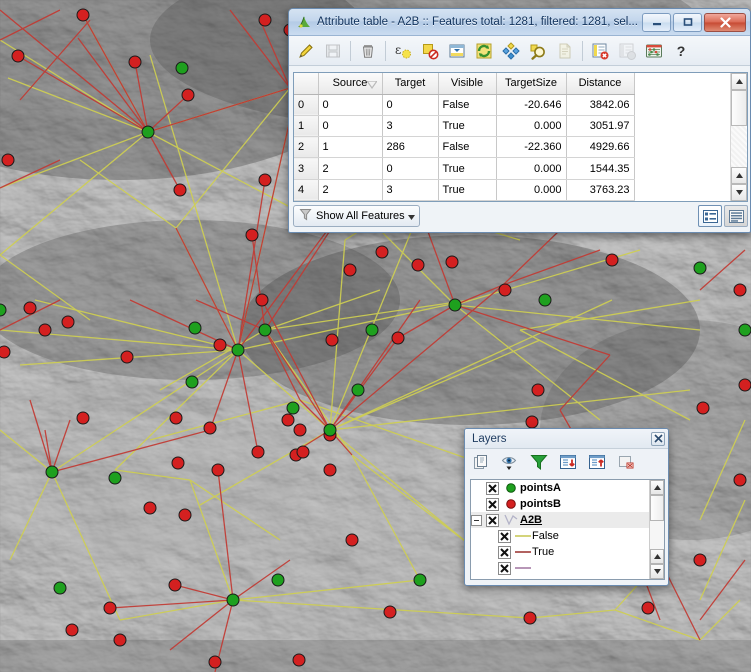  I want to click on layers-toolbar, so click(566, 462).